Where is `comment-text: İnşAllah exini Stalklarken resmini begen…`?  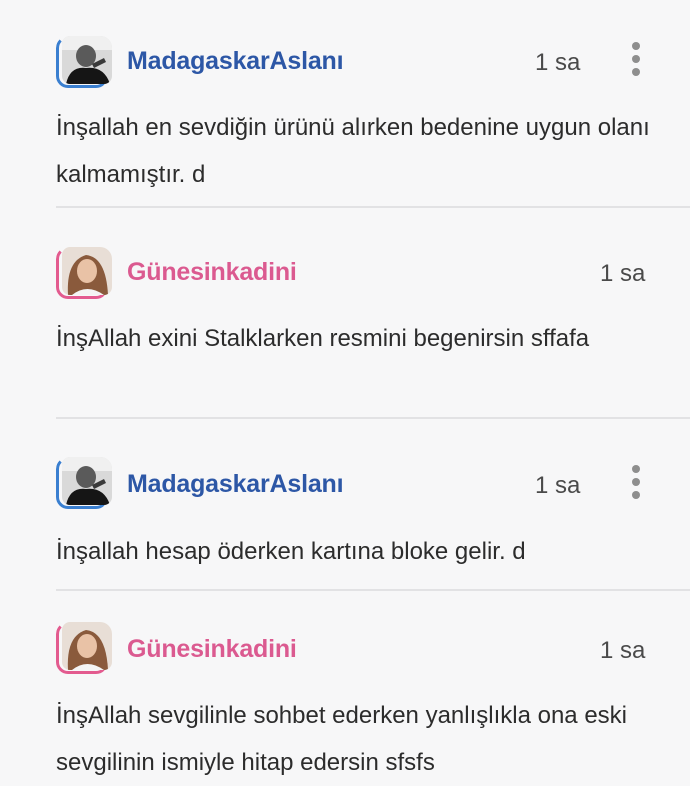 comment-text: İnşAllah exini Stalklarken resmini begen… is located at coordinates (323, 338).